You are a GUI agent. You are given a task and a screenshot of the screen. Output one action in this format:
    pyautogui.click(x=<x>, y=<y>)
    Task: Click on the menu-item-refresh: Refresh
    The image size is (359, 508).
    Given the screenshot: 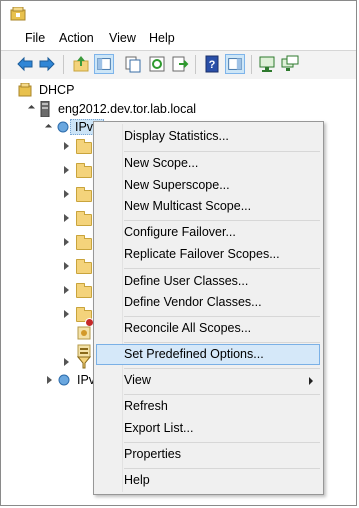 What is the action you would take?
    pyautogui.click(x=146, y=406)
    